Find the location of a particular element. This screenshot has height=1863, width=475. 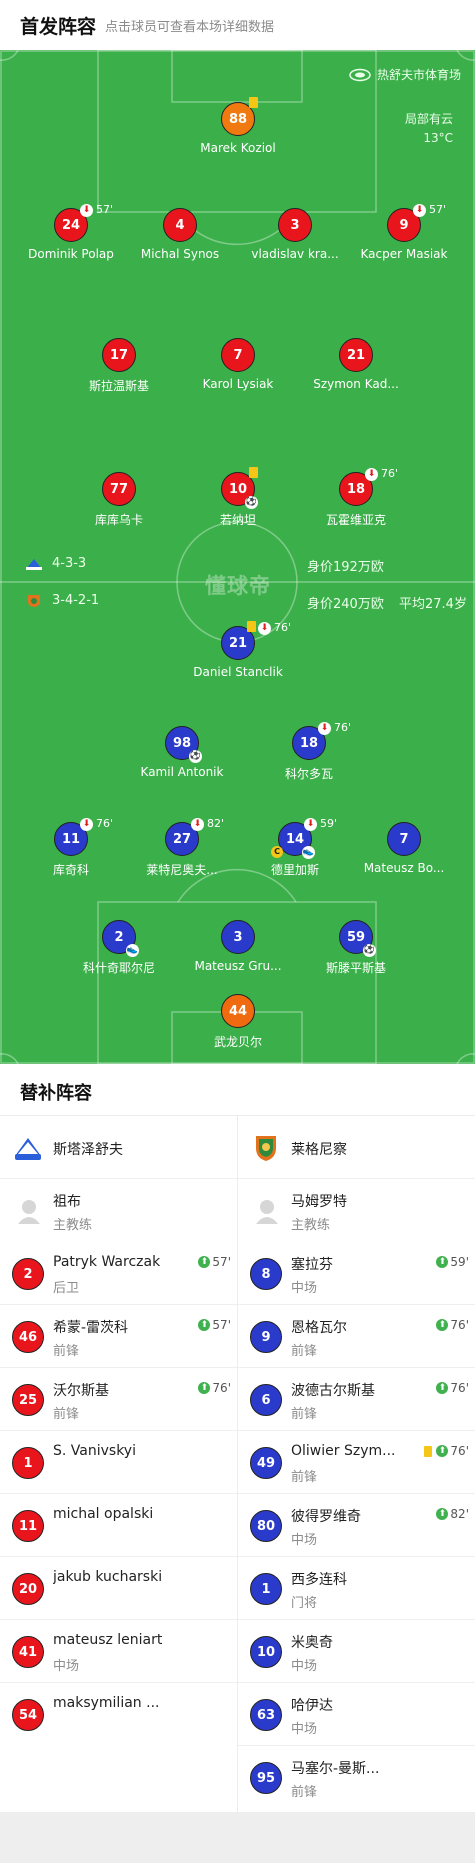

player-name: 彼得罗维奇 is located at coordinates (326, 1517).